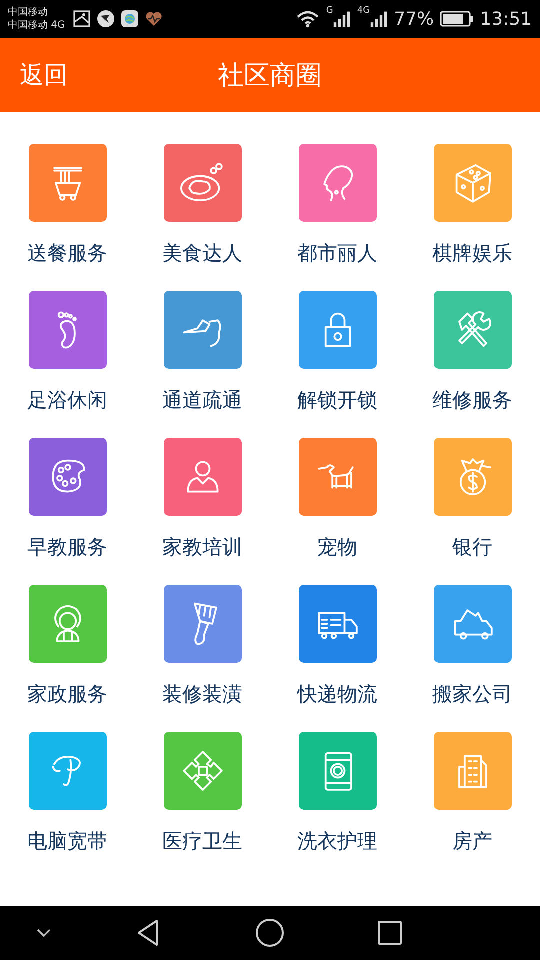 The height and width of the screenshot is (960, 540). I want to click on page-title: 社区商圈, so click(270, 76).